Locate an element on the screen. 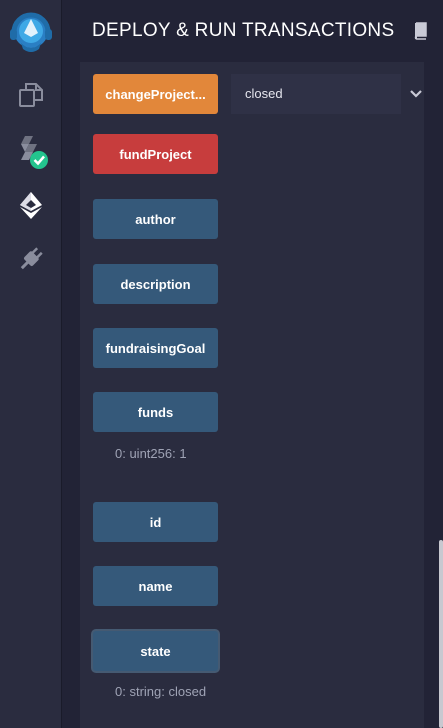 This screenshot has height=728, width=443. file-explorer-icon is located at coordinates (31, 95).